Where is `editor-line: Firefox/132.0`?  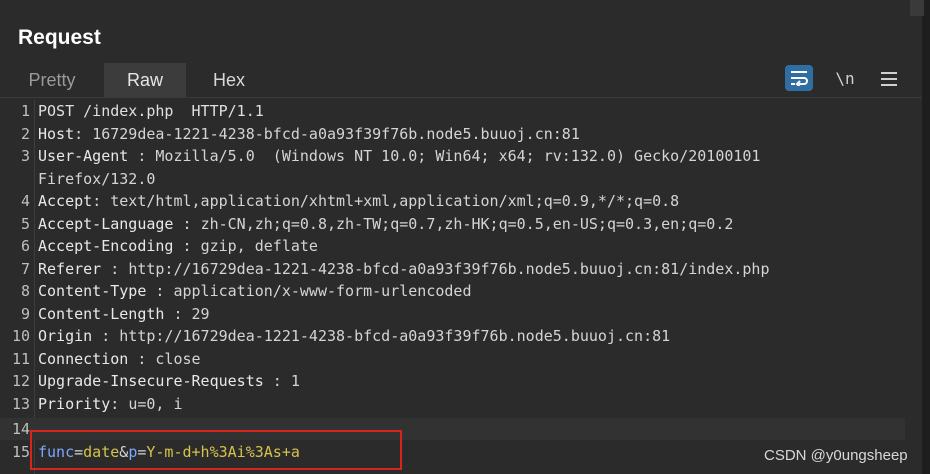 editor-line: Firefox/132.0 is located at coordinates (452, 179).